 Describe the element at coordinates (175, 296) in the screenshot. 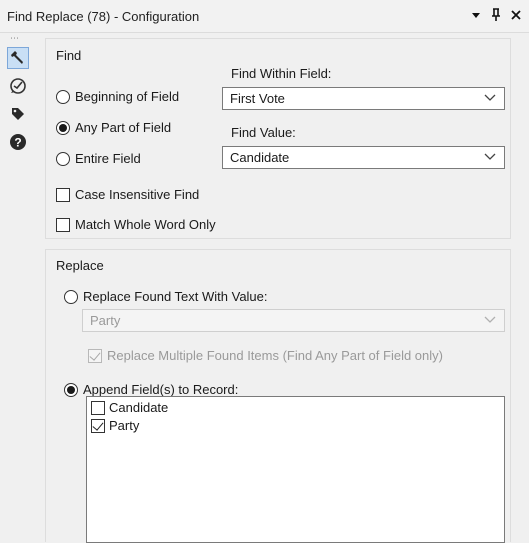

I see `radio-replace-found-text-label: Replace Found Text With Value:` at that location.